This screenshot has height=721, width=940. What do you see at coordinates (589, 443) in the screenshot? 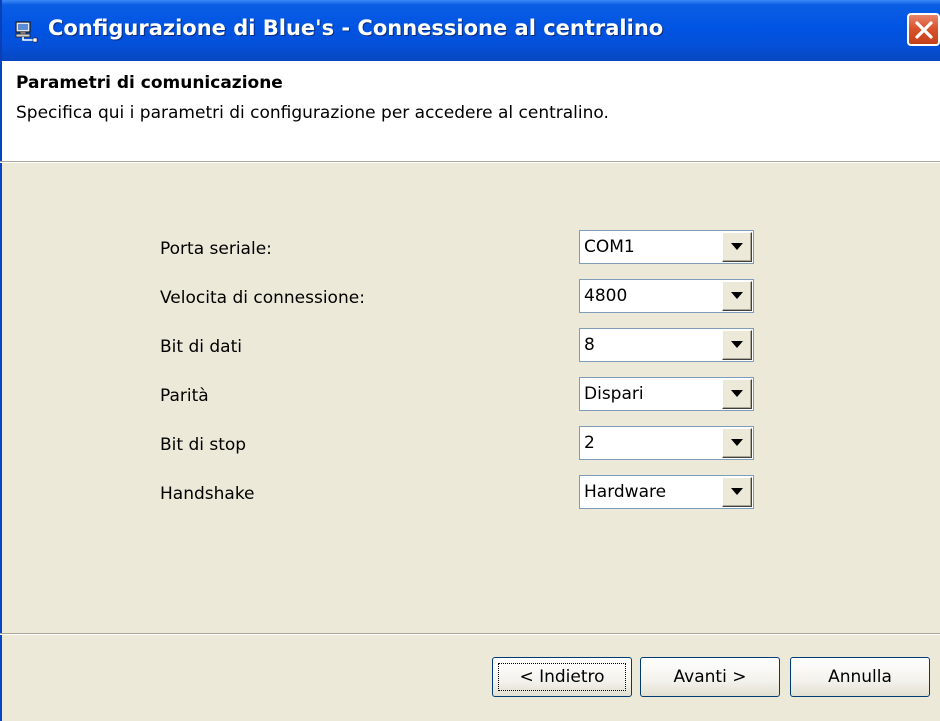
I see `stop-bits-value: 2` at bounding box center [589, 443].